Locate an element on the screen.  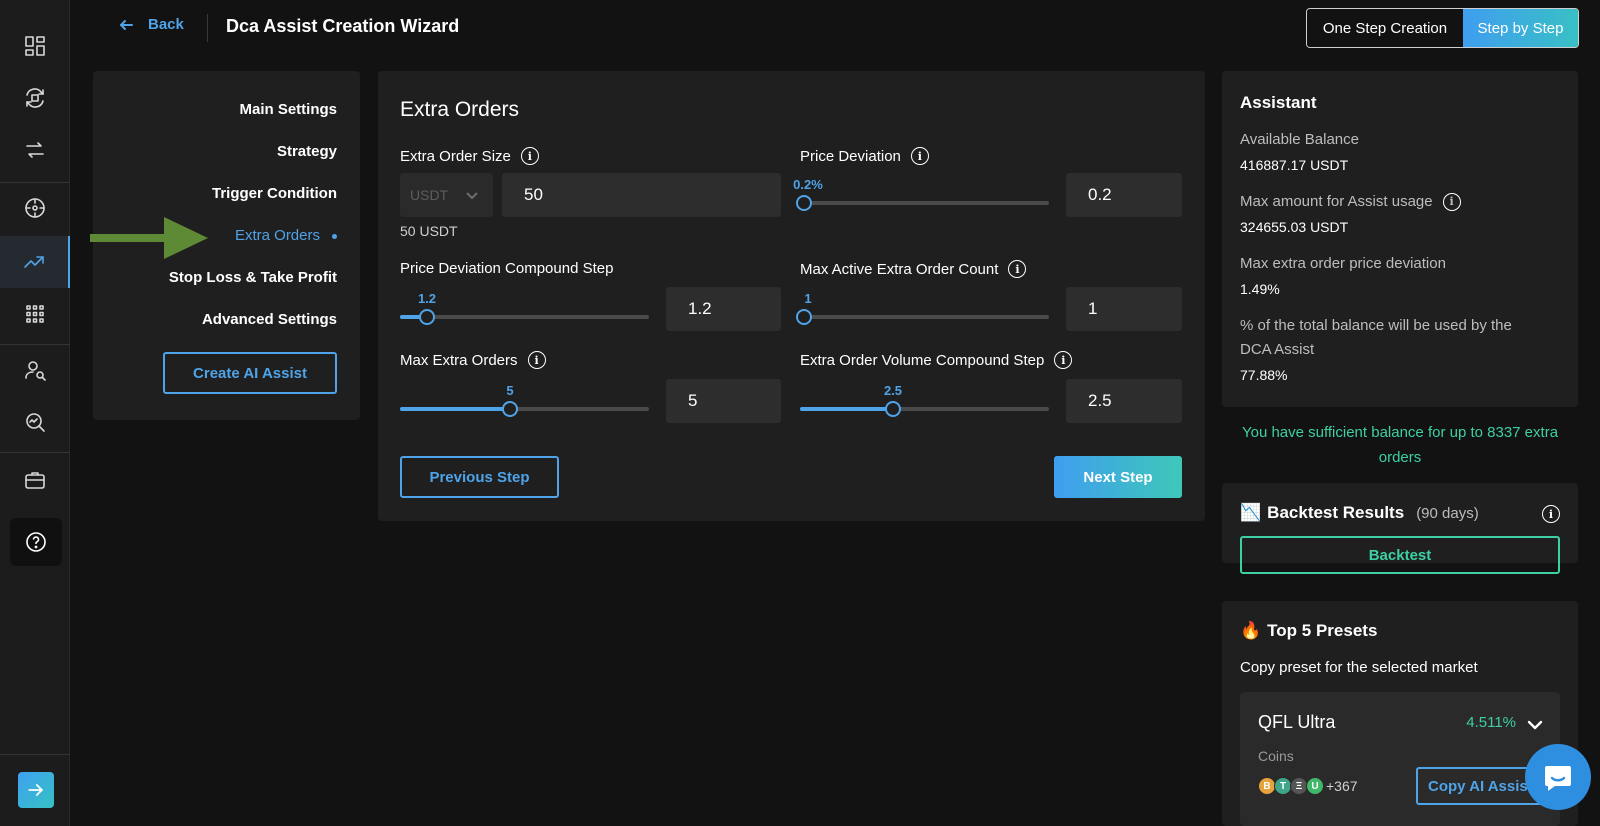
volume-step-label: Extra Order Volume Compound Step i is located at coordinates (936, 360).